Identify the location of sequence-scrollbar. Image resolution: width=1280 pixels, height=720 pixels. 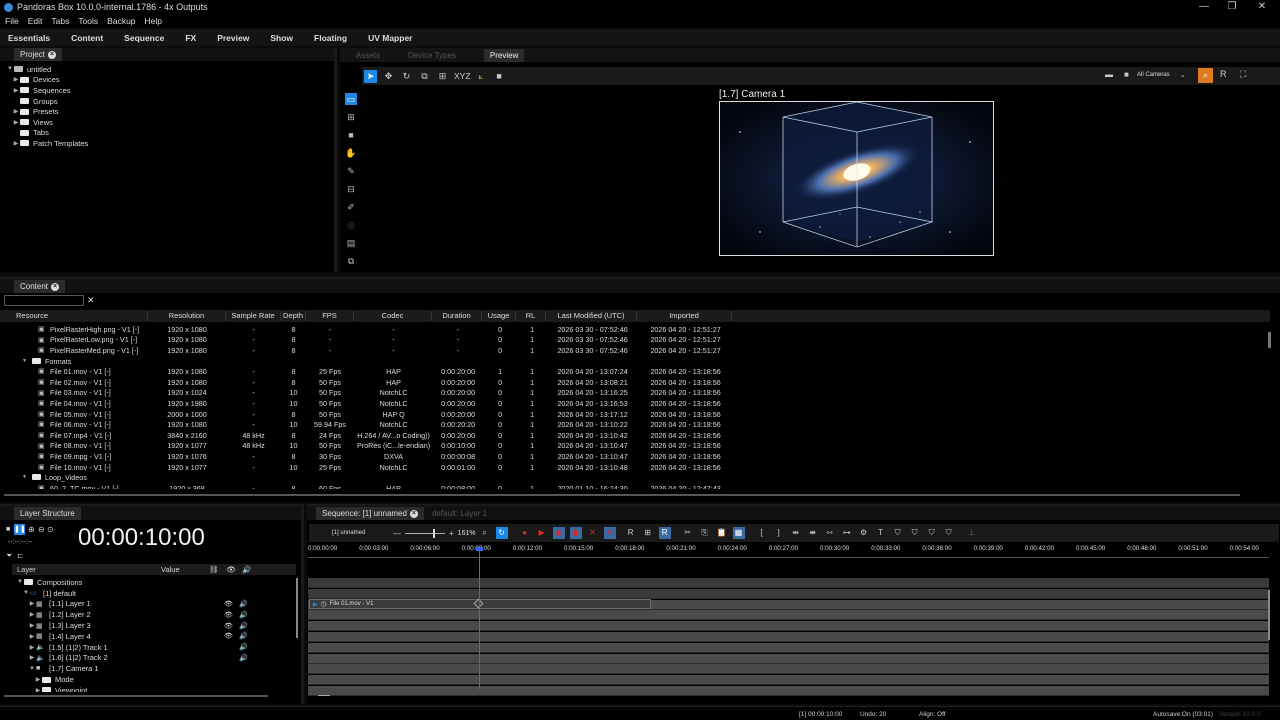
(1269, 615).